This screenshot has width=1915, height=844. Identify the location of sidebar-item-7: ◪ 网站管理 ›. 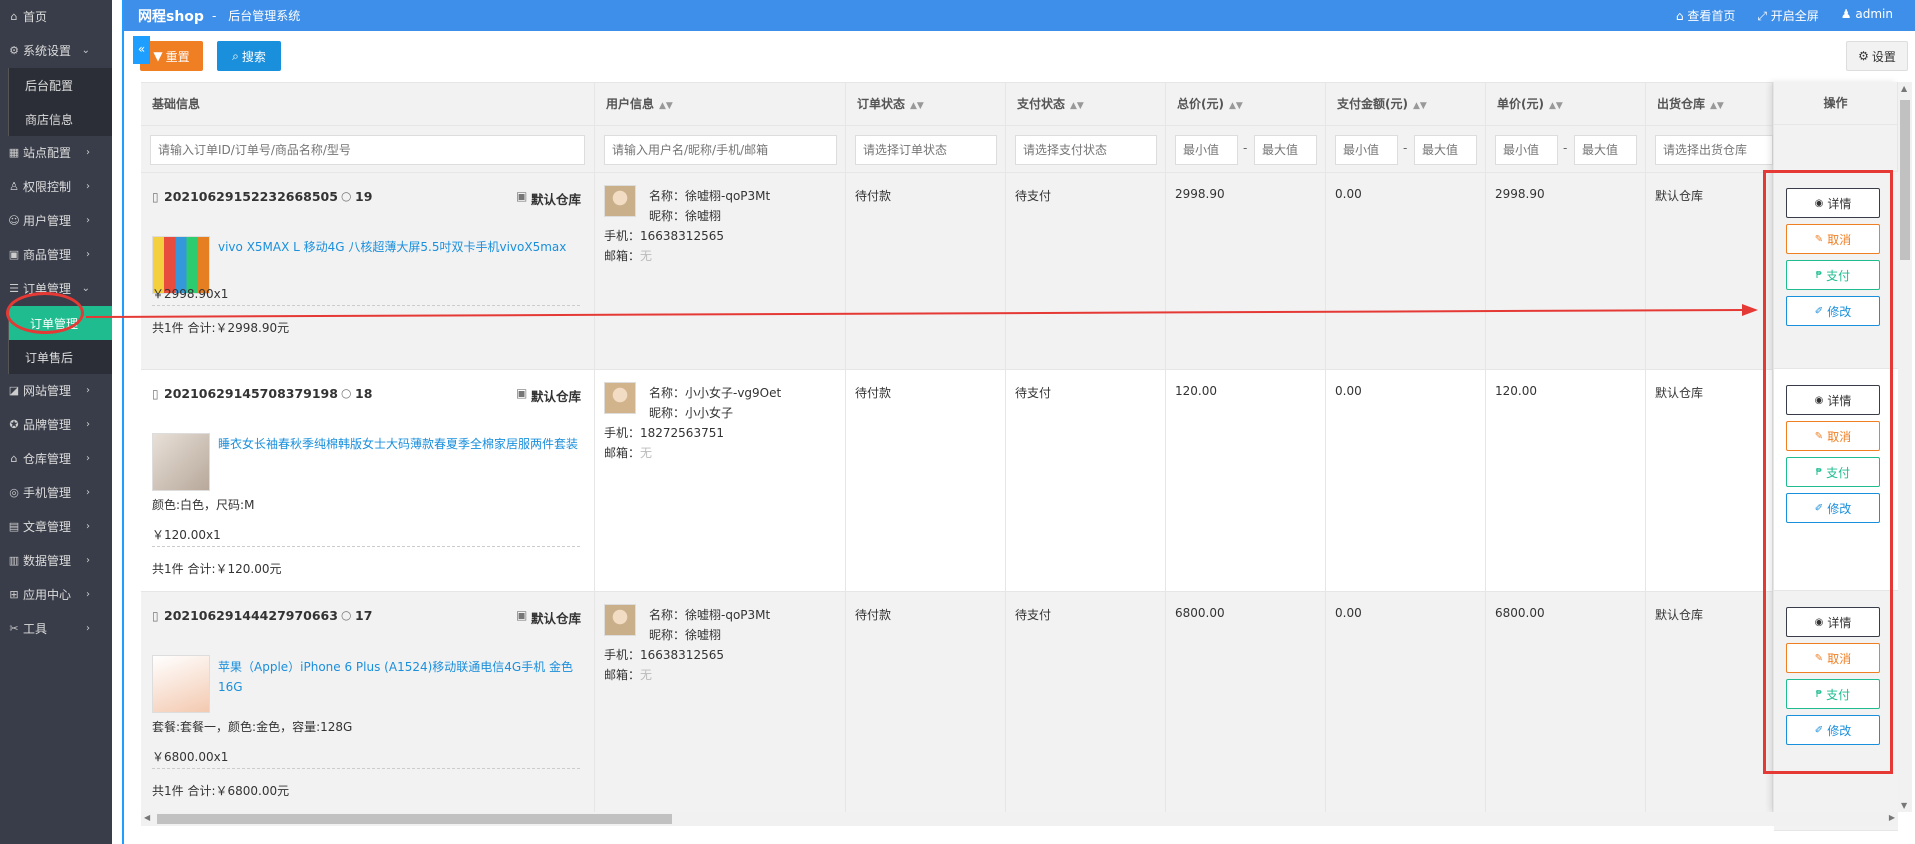
(56, 391).